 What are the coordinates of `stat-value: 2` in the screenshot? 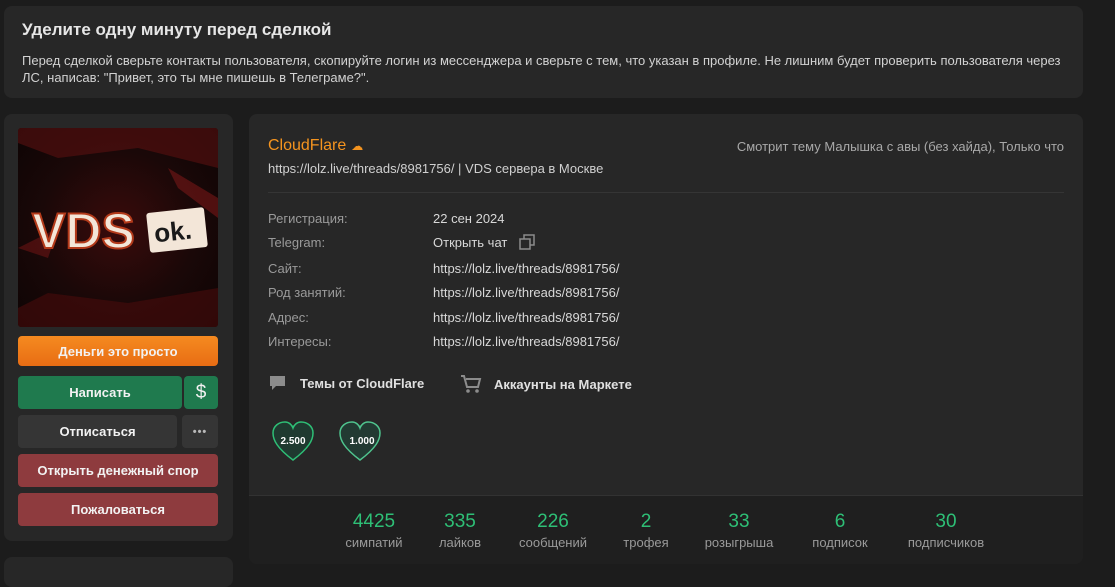 It's located at (646, 521).